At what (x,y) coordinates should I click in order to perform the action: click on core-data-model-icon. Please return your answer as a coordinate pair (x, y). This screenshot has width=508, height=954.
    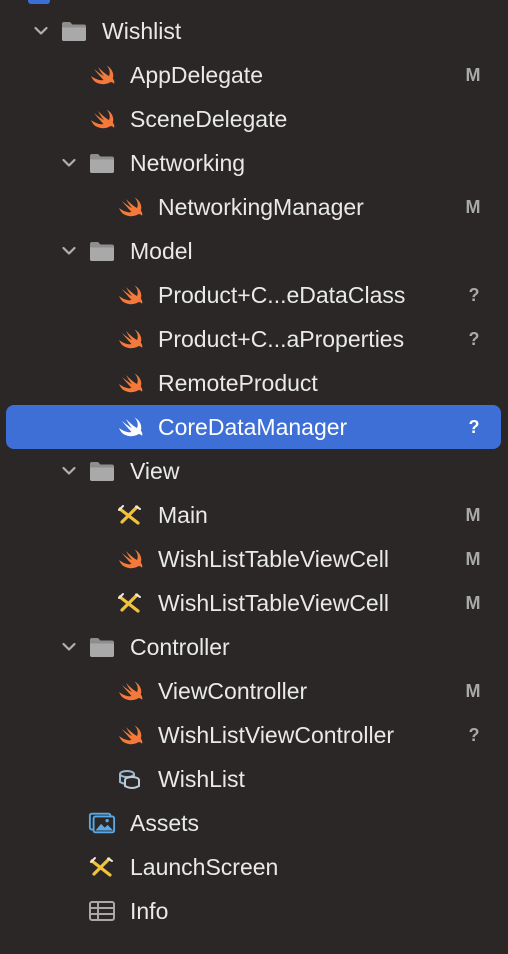
    Looking at the image, I should click on (130, 779).